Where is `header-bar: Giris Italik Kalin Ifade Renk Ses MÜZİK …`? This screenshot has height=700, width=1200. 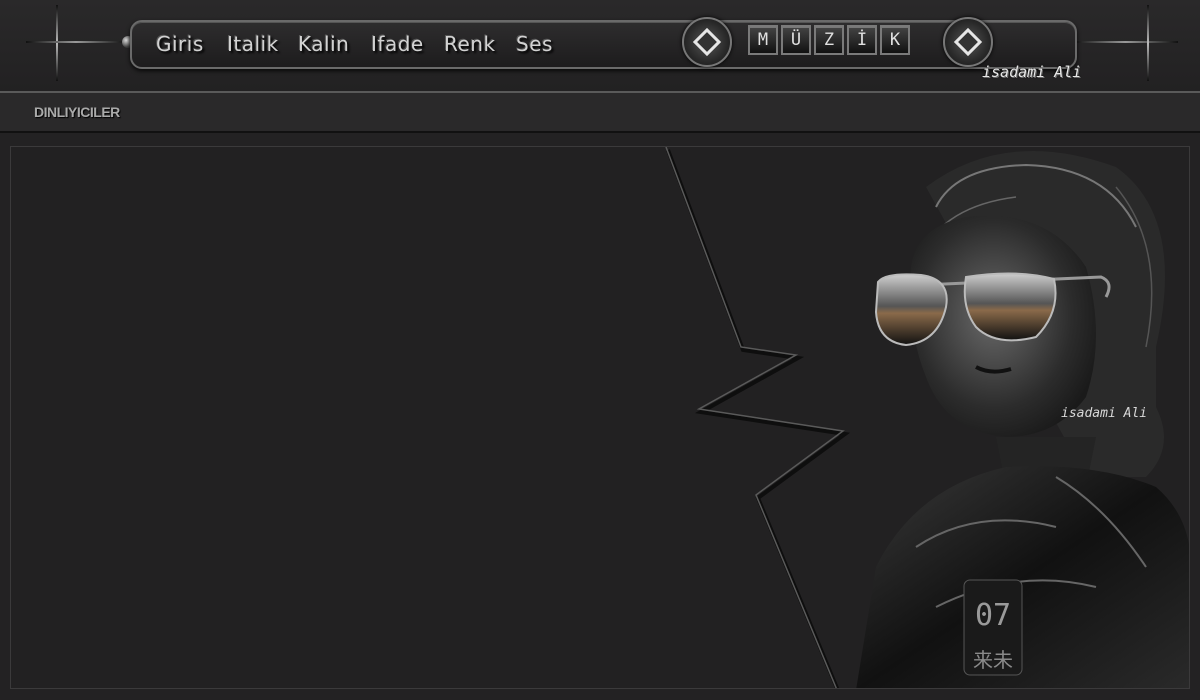
header-bar: Giris Italik Kalin Ifade Renk Ses MÜZİK … is located at coordinates (600, 46).